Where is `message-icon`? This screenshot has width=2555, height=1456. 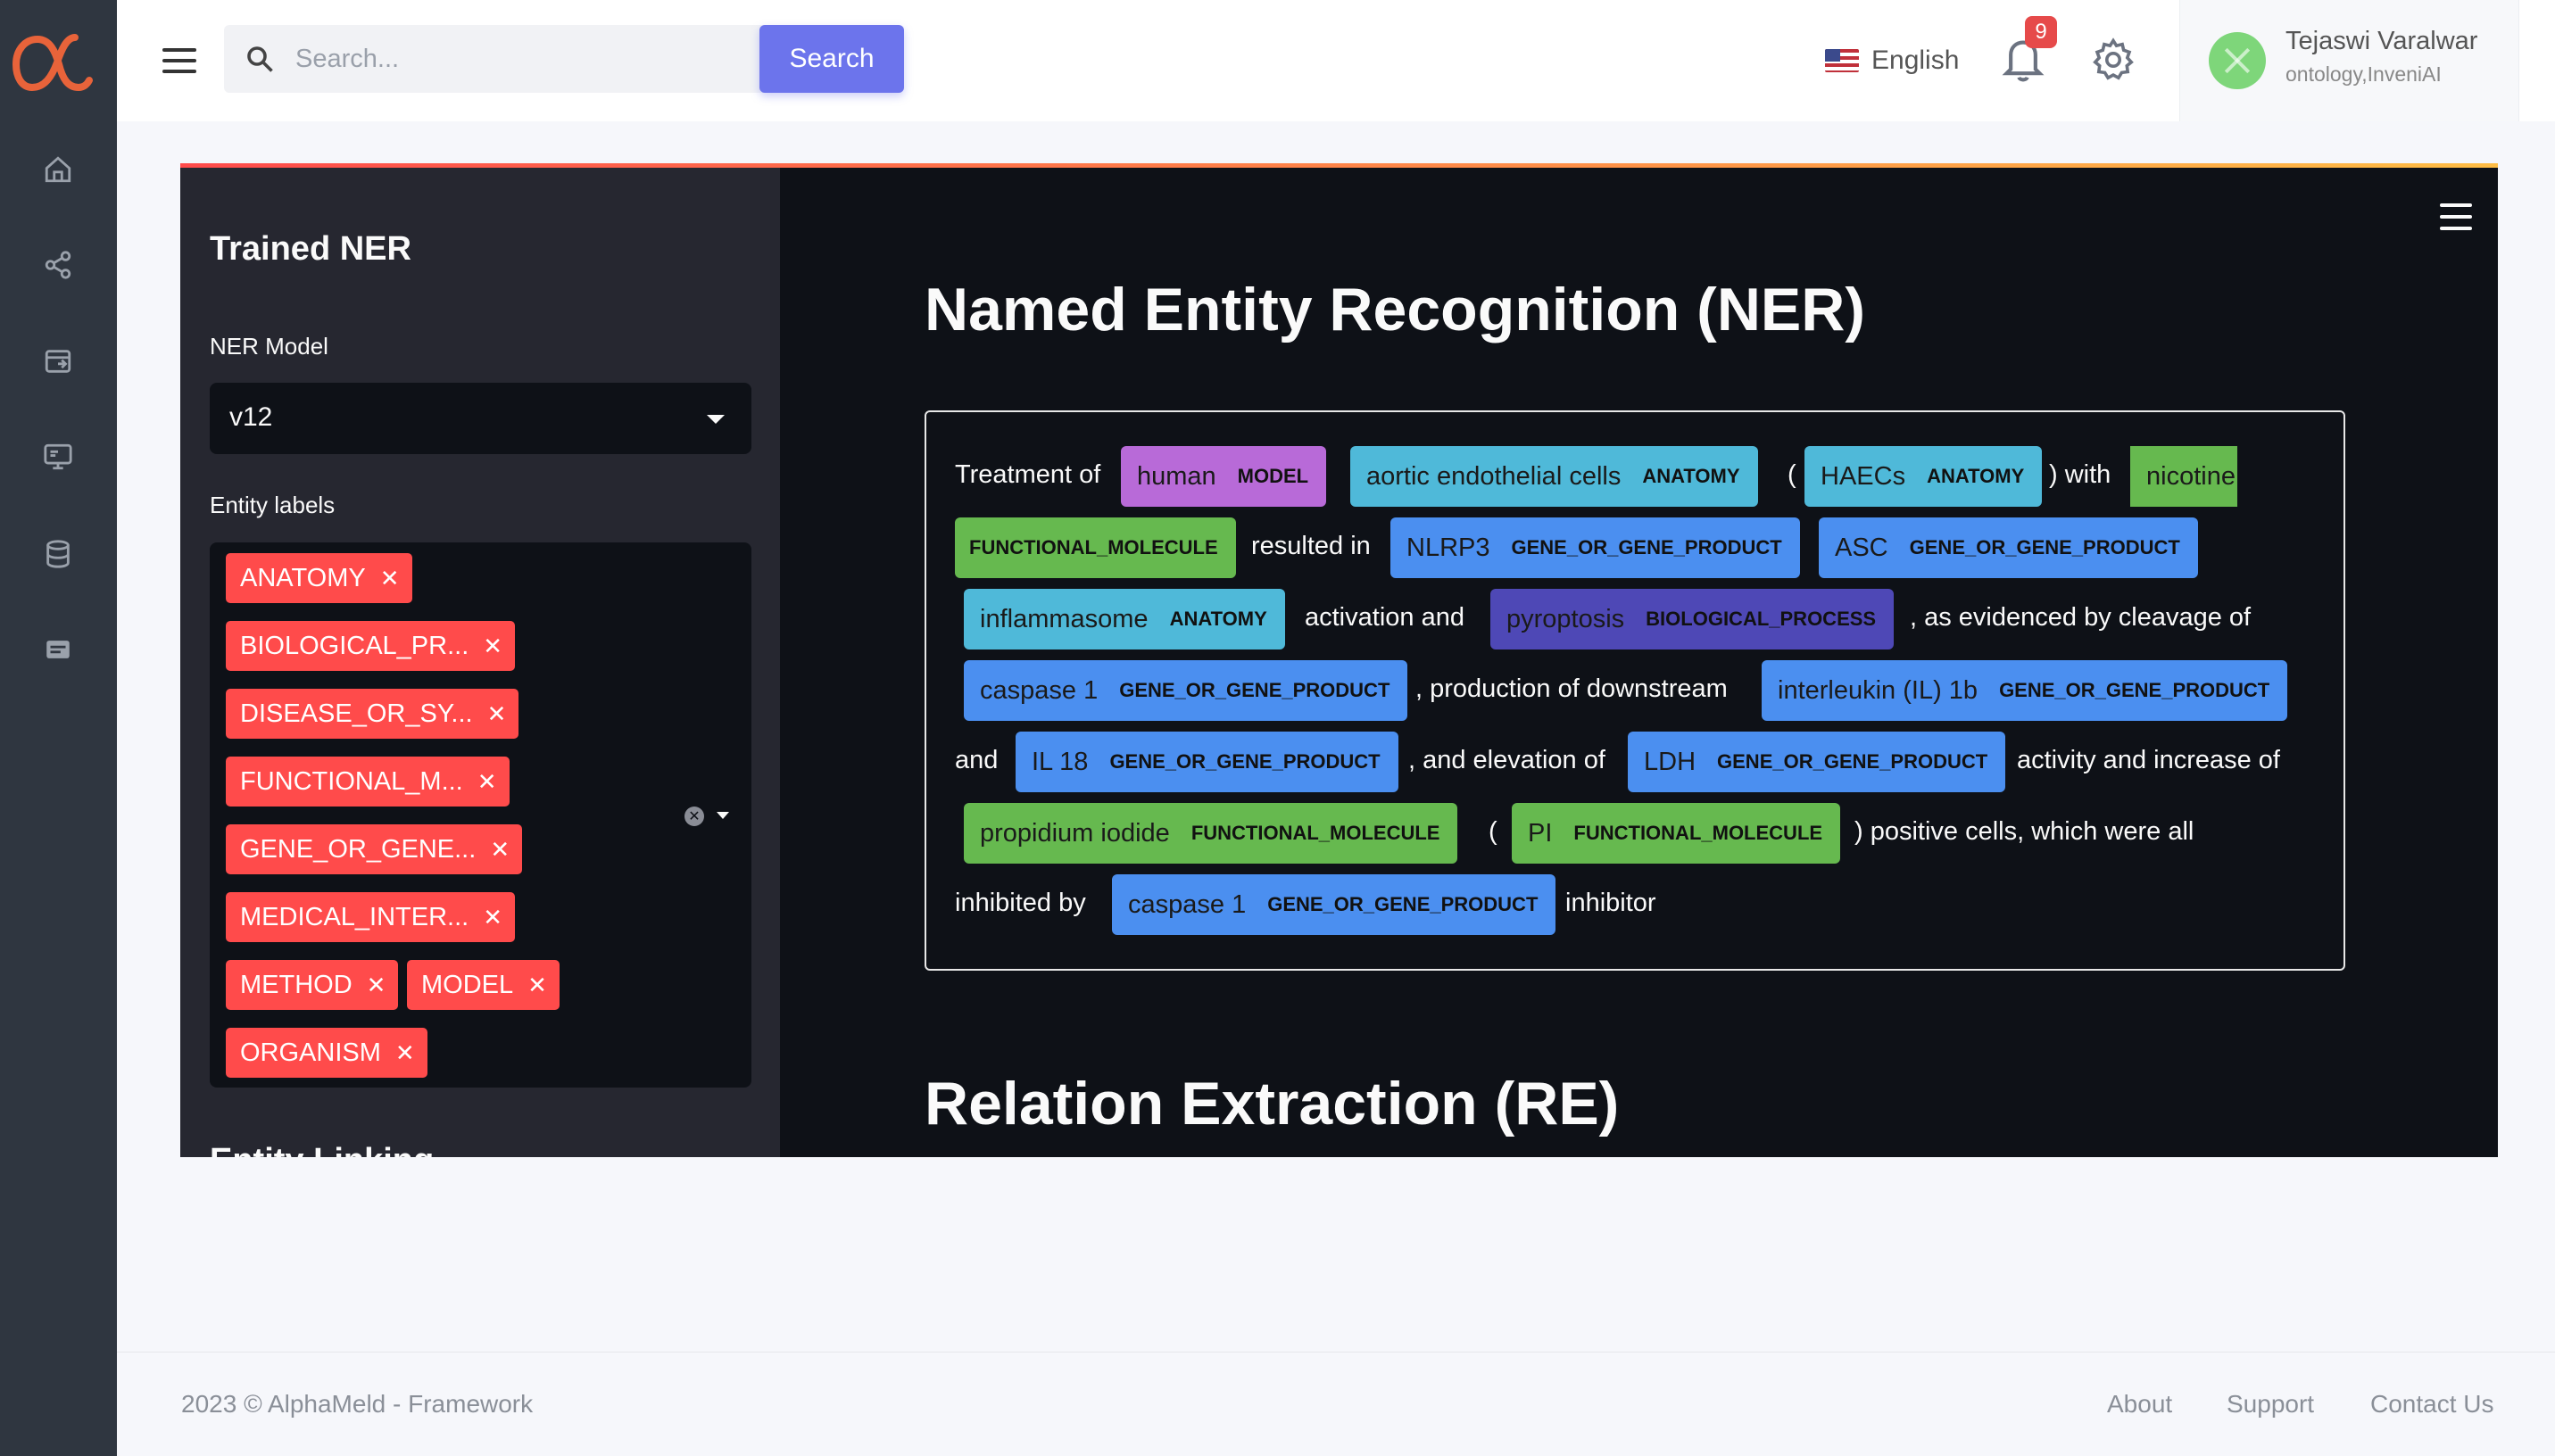 message-icon is located at coordinates (58, 649).